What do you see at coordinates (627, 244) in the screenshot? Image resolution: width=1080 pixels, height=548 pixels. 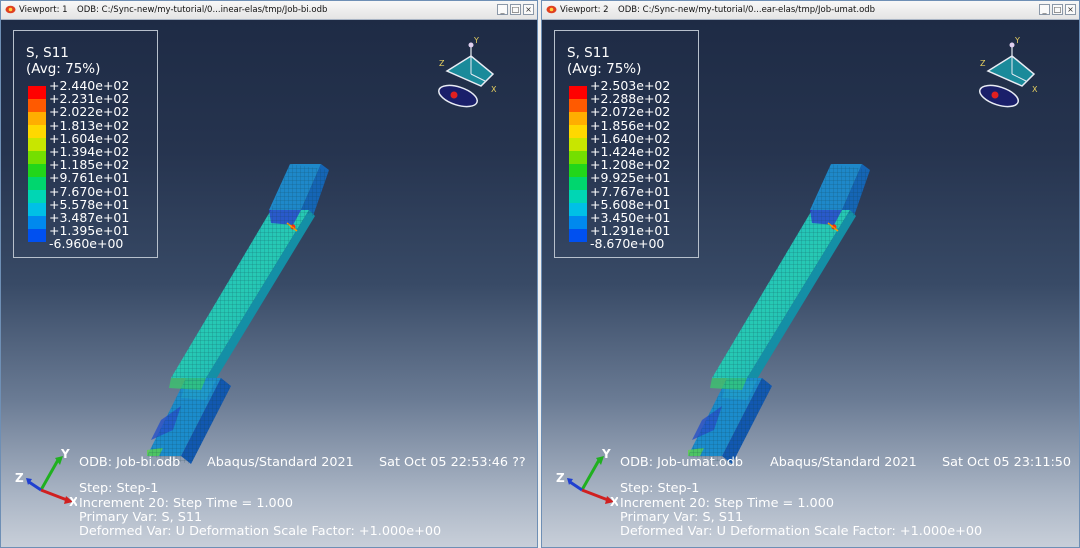 I see `legend-value: -8.670e+00` at bounding box center [627, 244].